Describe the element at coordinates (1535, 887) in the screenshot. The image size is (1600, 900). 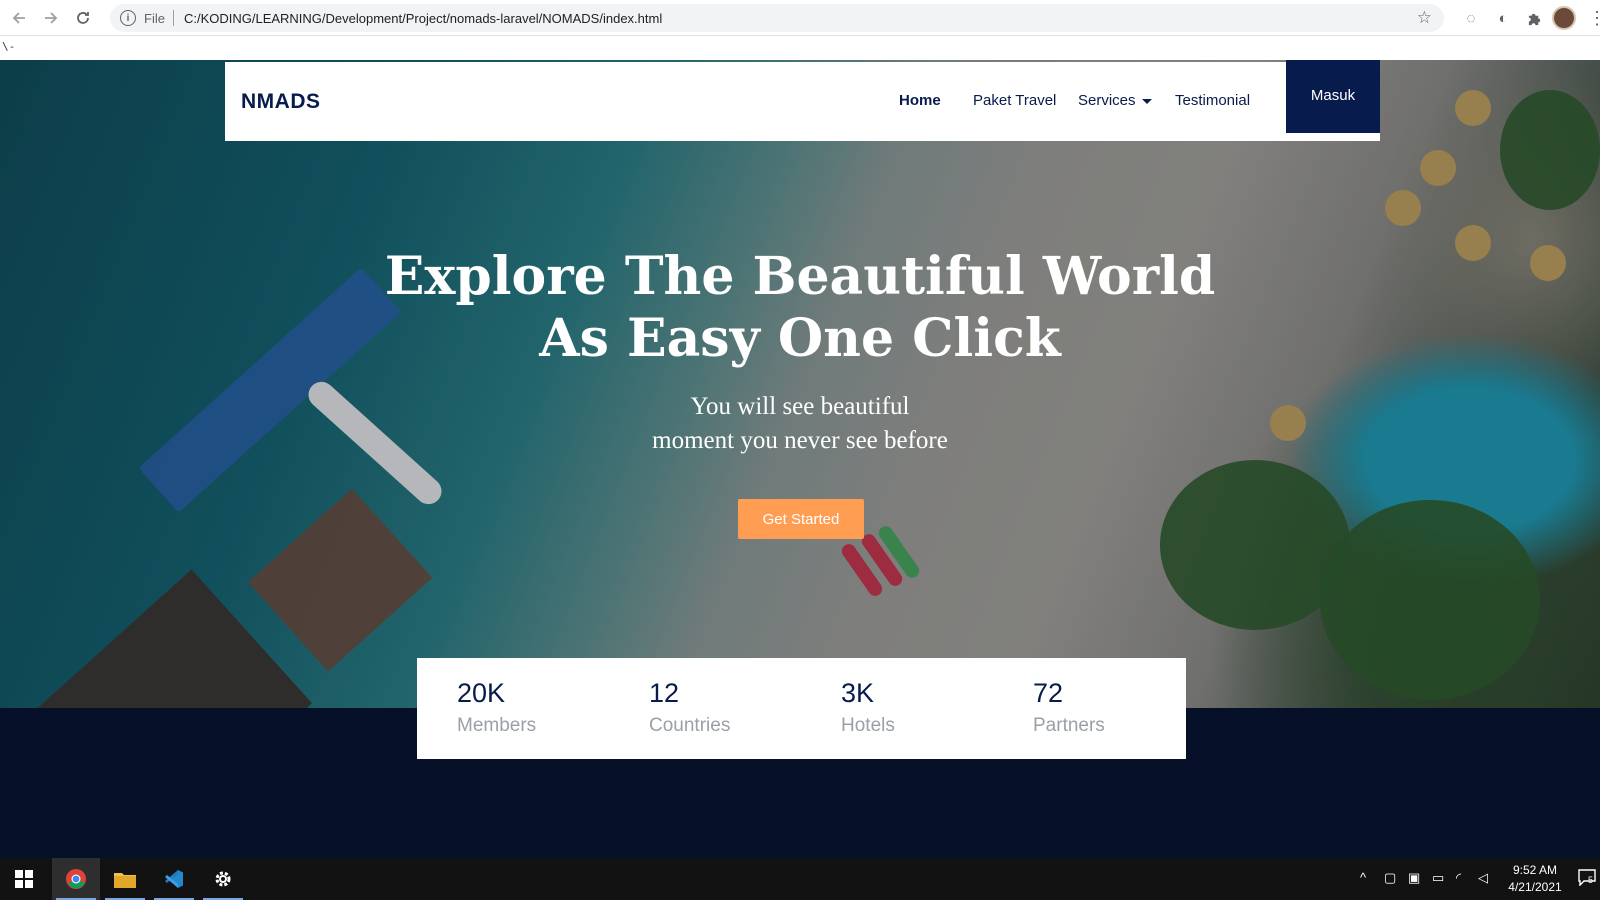
I see `clock-date: 4/21/2021` at that location.